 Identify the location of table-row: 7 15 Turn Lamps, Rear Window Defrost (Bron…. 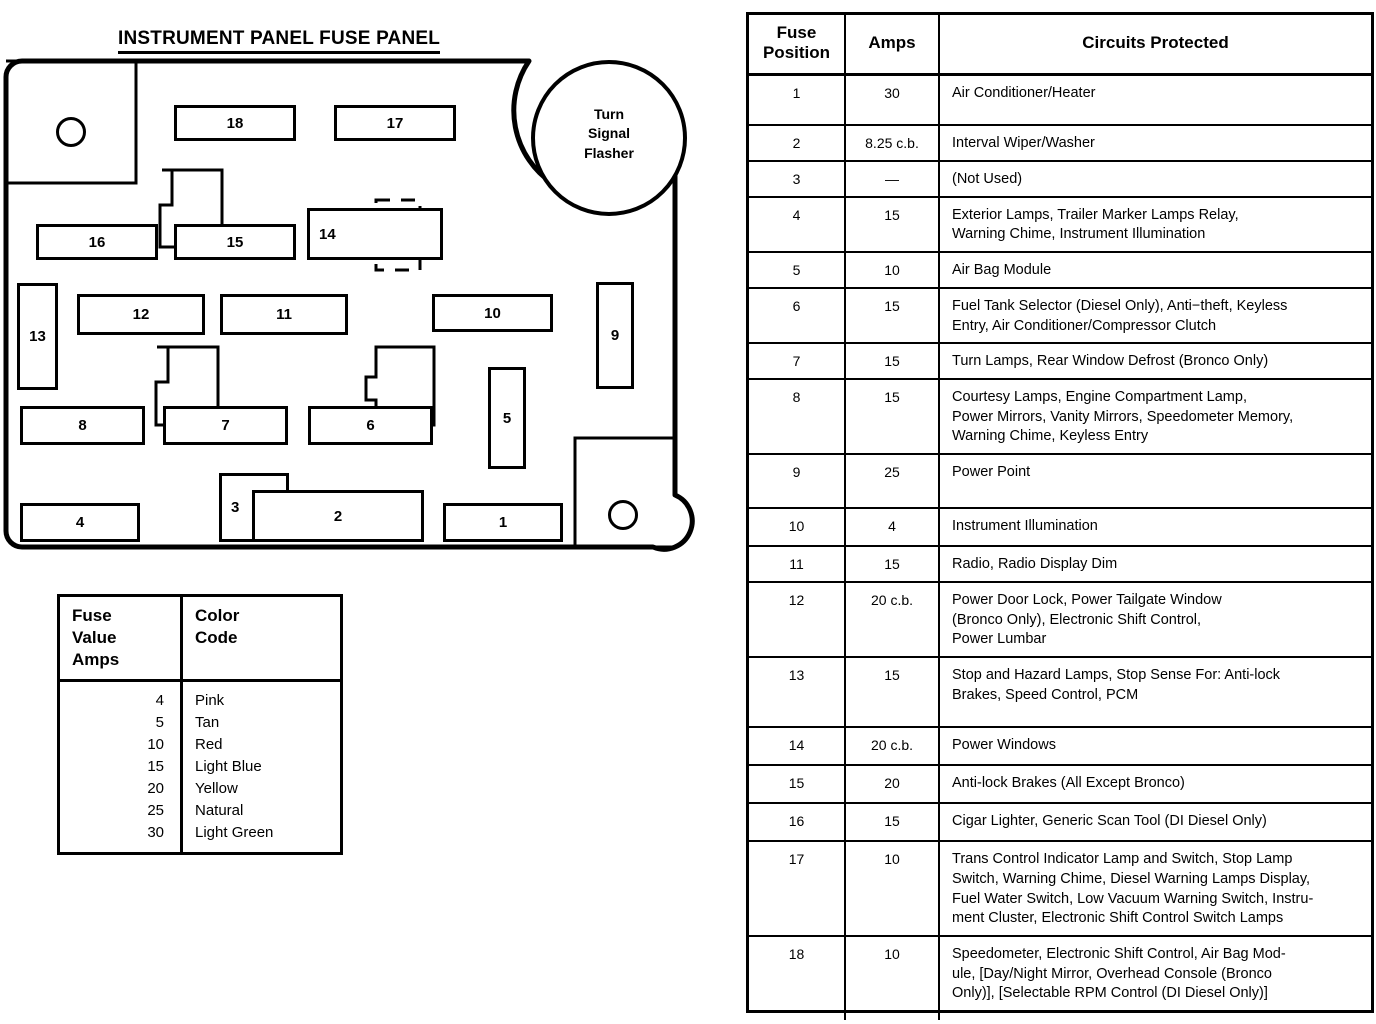
(1060, 362).